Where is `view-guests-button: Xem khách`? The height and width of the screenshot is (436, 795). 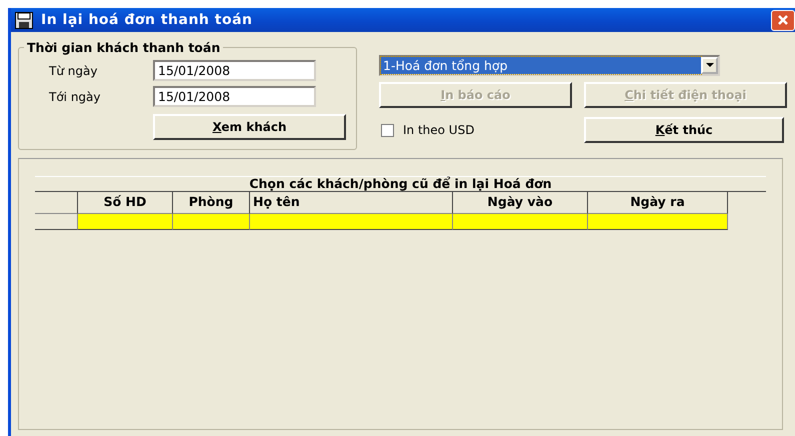
view-guests-button: Xem khách is located at coordinates (249, 127).